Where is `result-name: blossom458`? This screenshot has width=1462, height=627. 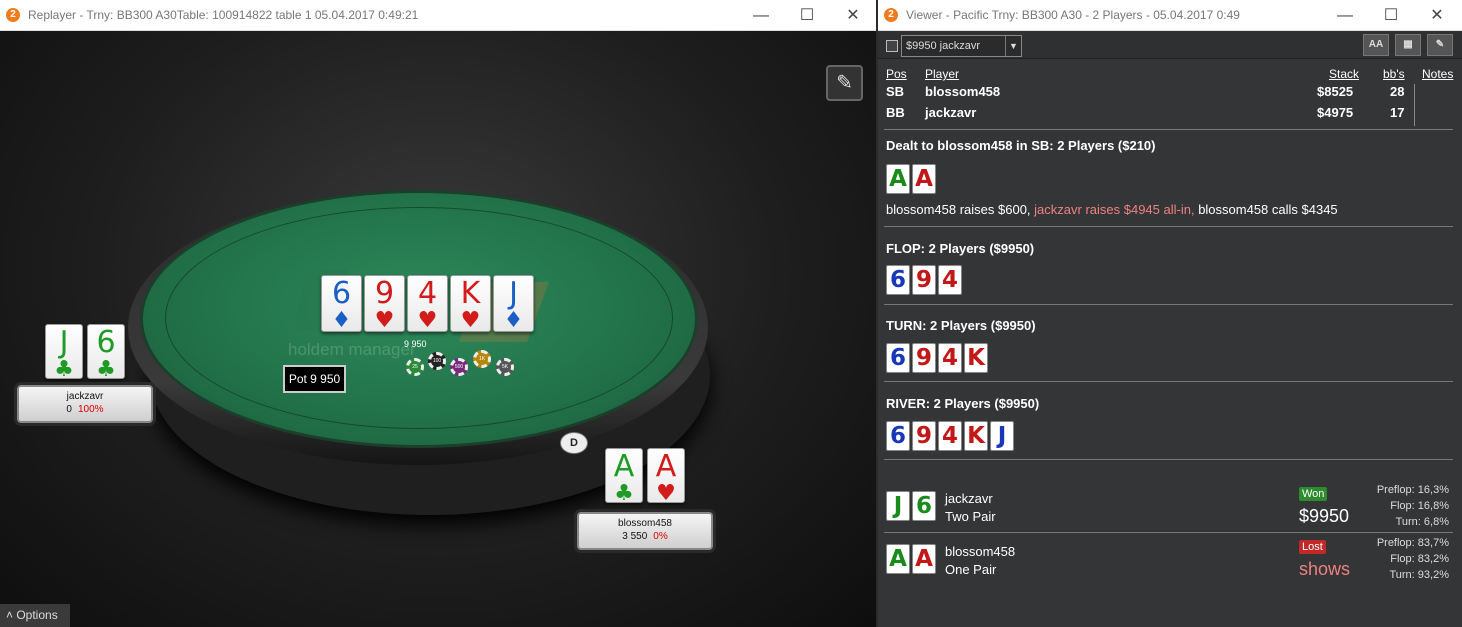
result-name: blossom458 is located at coordinates (980, 551).